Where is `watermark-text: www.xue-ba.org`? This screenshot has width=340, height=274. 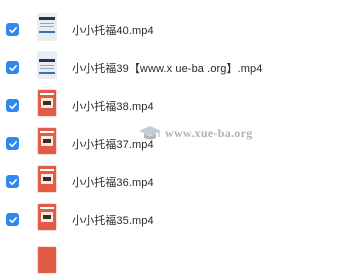
watermark-text: www.xue-ba.org is located at coordinates (209, 132).